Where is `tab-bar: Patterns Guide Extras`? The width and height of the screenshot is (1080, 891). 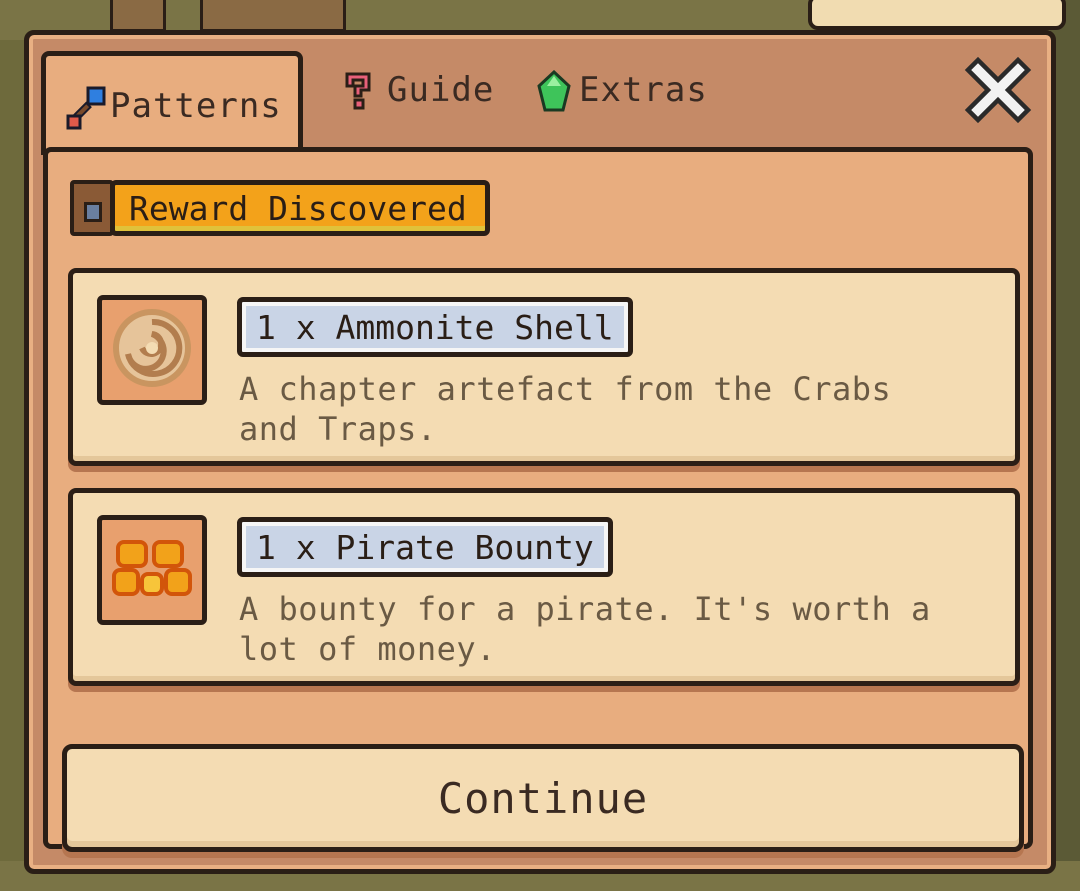
tab-bar: Patterns Guide Extras is located at coordinates (540, 95).